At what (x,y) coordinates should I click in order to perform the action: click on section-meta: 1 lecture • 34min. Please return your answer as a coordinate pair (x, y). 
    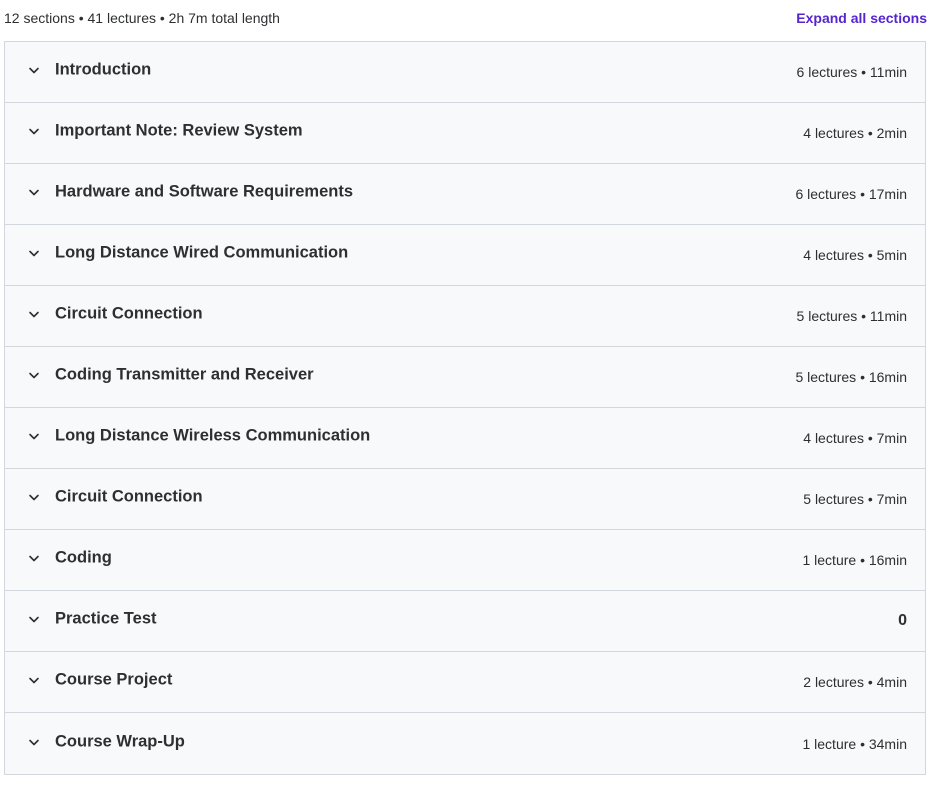
    Looking at the image, I should click on (854, 743).